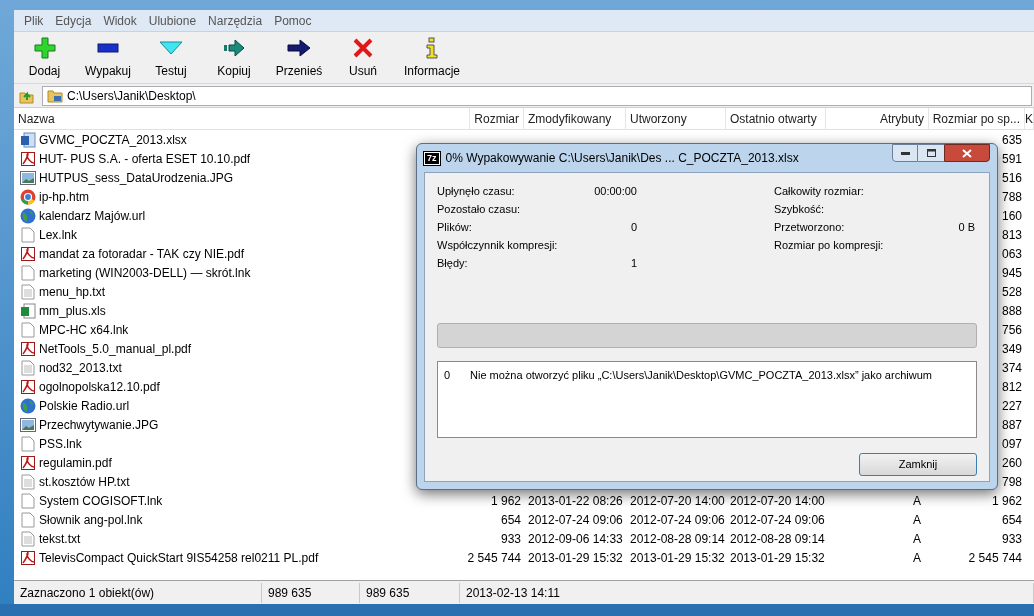  Describe the element at coordinates (293, 20) in the screenshot. I see `menu-item: Pomoc` at that location.